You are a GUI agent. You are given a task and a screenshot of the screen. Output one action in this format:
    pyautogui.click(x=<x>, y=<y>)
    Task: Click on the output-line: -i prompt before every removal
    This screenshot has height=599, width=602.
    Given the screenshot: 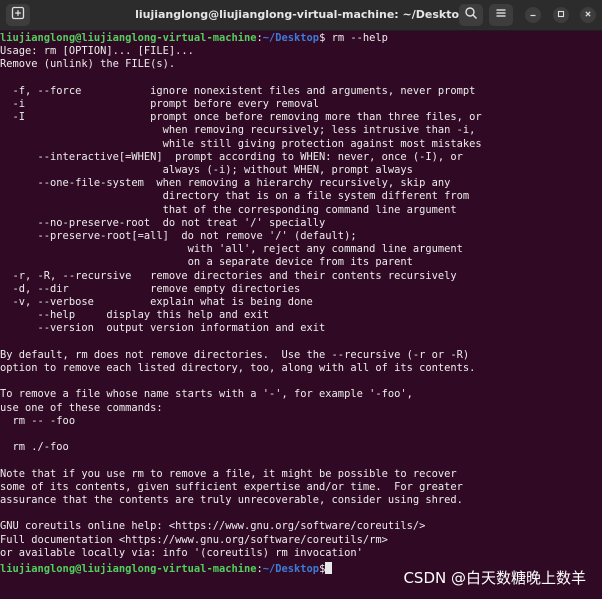 What is the action you would take?
    pyautogui.click(x=160, y=104)
    